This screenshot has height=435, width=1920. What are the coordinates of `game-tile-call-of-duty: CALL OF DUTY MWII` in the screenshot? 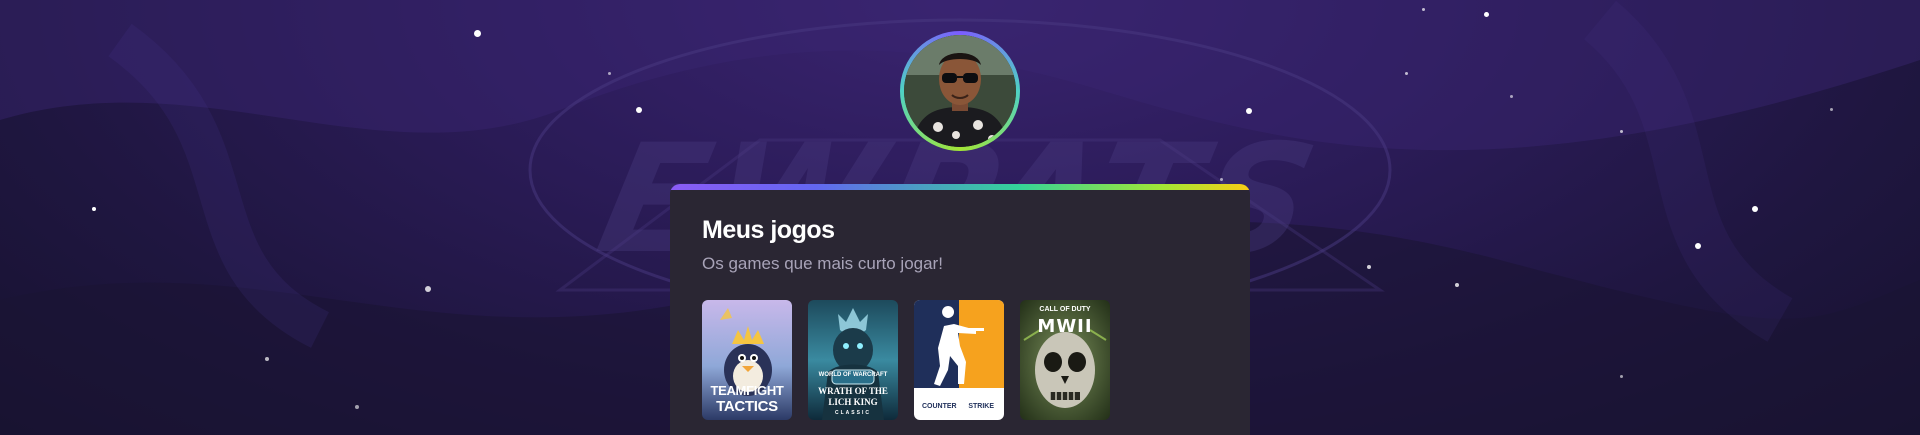 It's located at (1065, 360).